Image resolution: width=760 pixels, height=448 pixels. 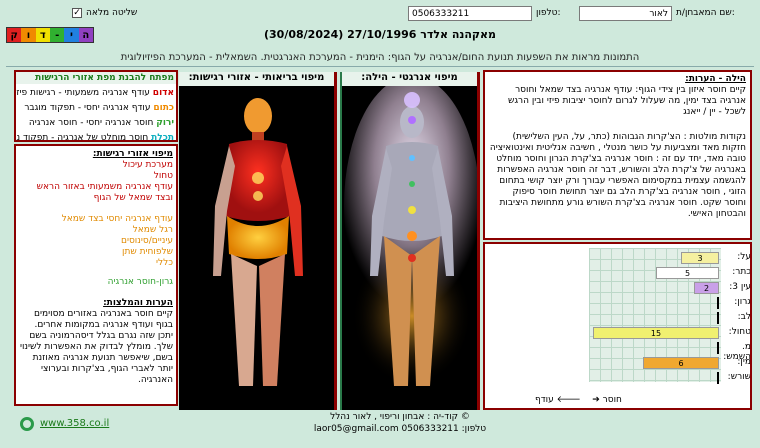 I want to click on legend-row: תכלת חוסר מוחלט של אנרגיה - תפקוד נמוך, so click(x=95, y=136).